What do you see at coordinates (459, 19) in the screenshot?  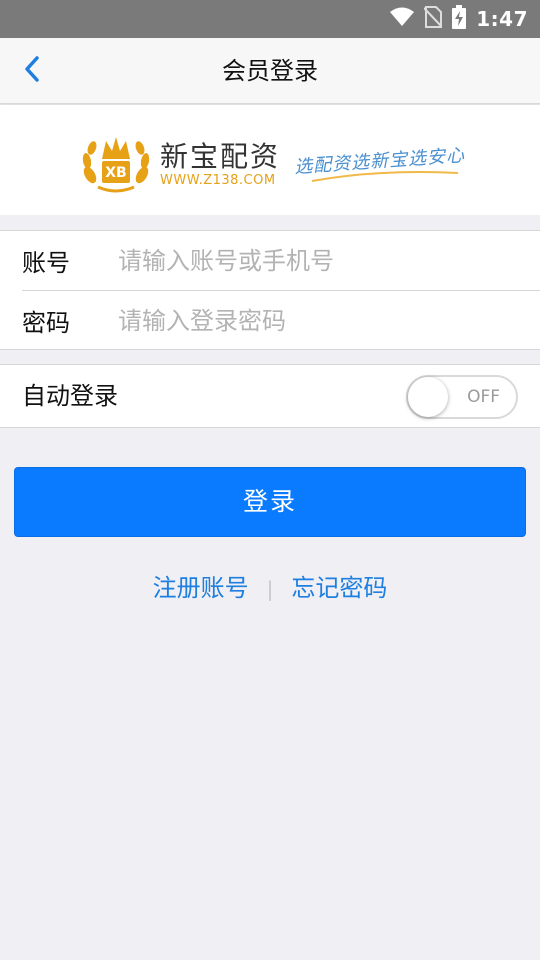 I see `battery-charging-icon` at bounding box center [459, 19].